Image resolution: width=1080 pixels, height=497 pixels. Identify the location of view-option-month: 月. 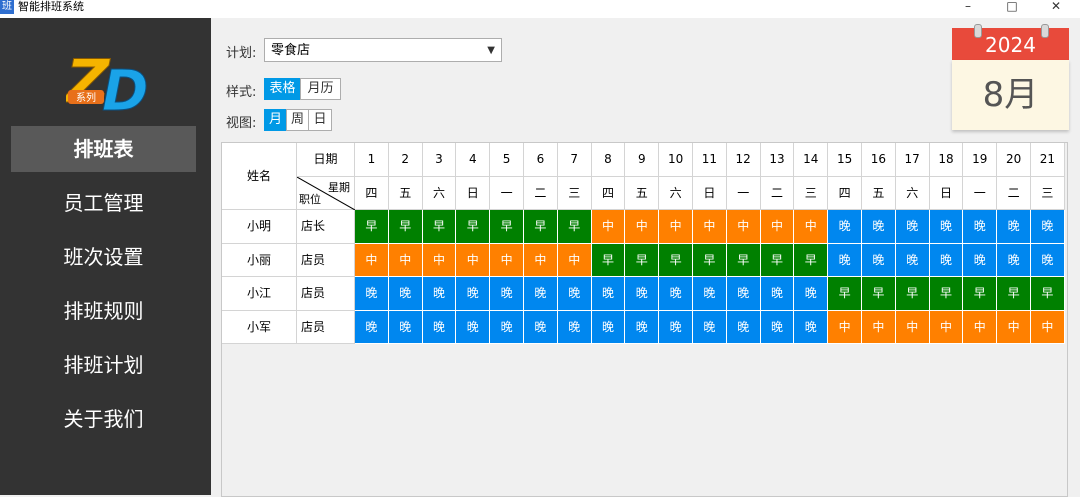
(275, 120).